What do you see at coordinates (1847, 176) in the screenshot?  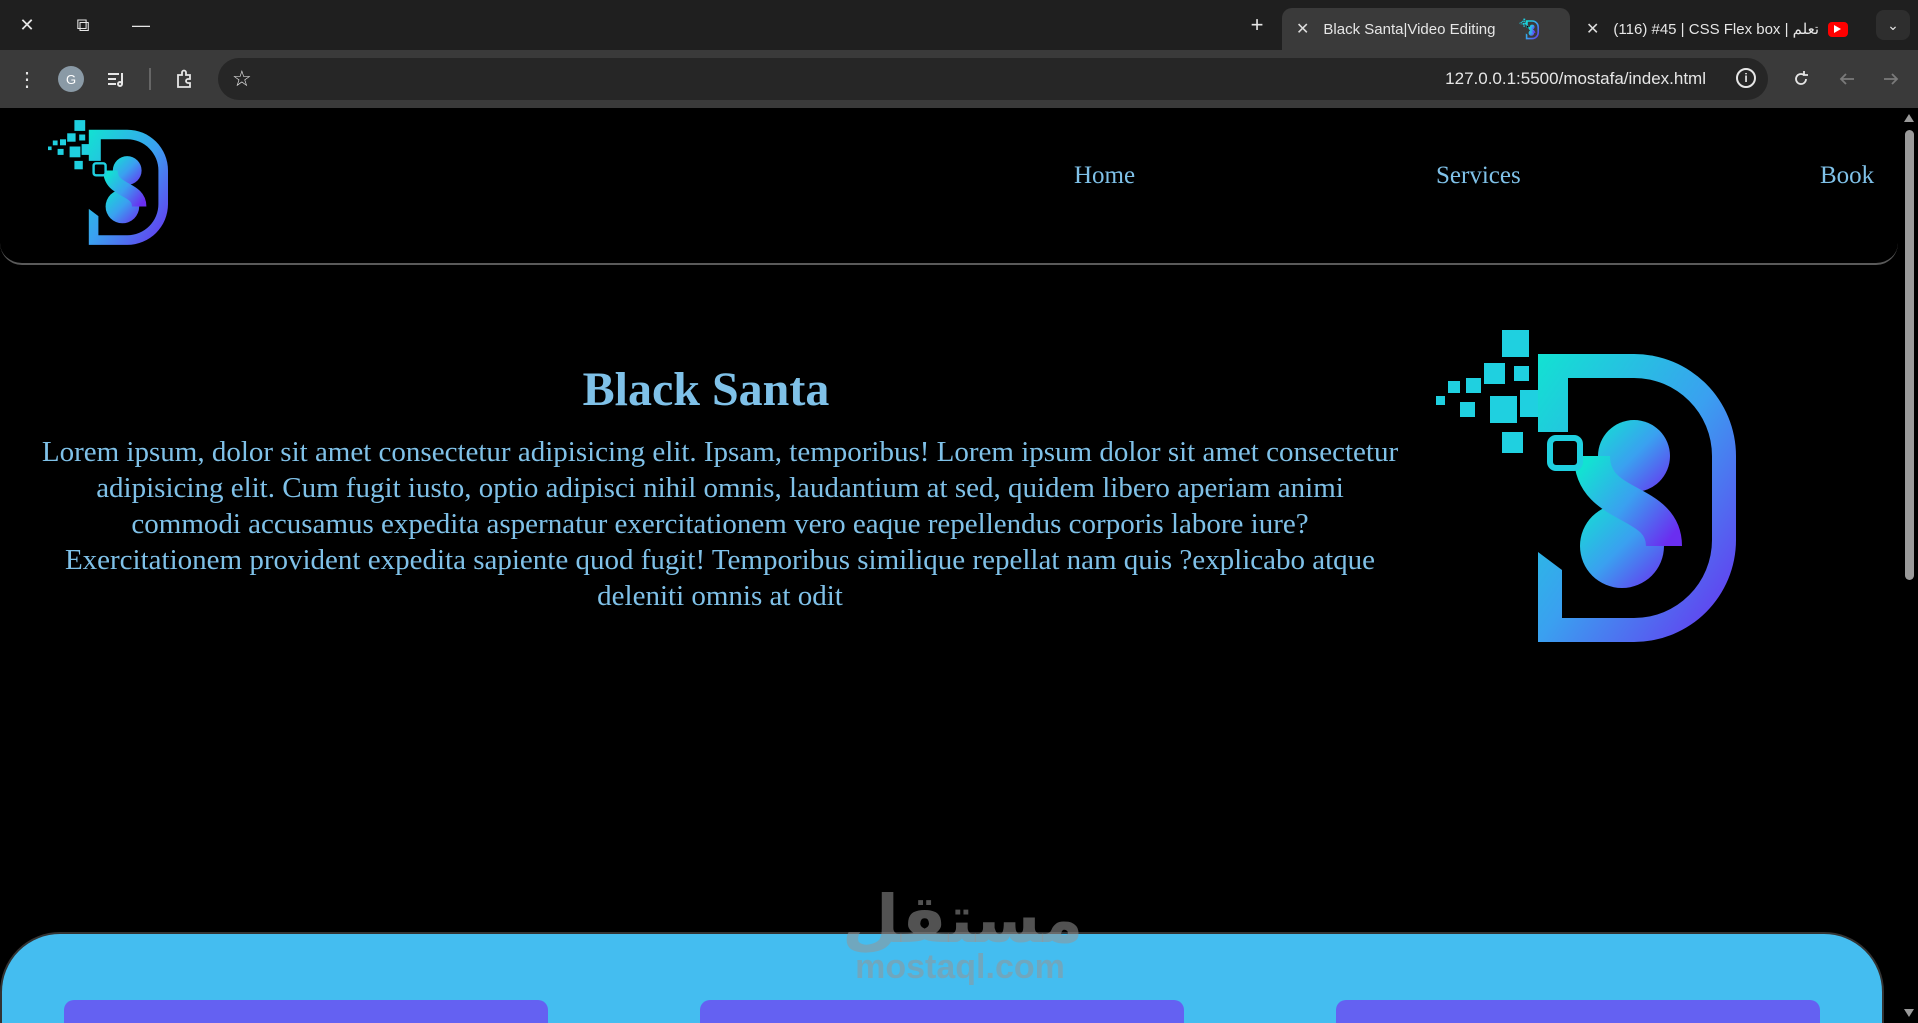 I see `nav-book-link: Book` at bounding box center [1847, 176].